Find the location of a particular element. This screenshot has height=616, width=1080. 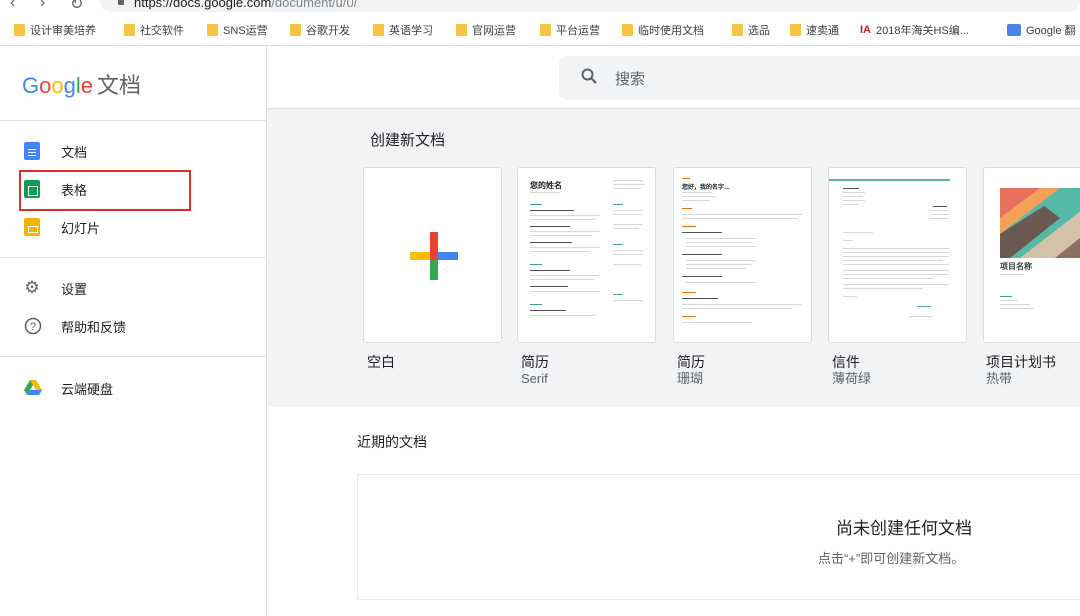

template-name: 项目计划书 is located at coordinates (1021, 362).